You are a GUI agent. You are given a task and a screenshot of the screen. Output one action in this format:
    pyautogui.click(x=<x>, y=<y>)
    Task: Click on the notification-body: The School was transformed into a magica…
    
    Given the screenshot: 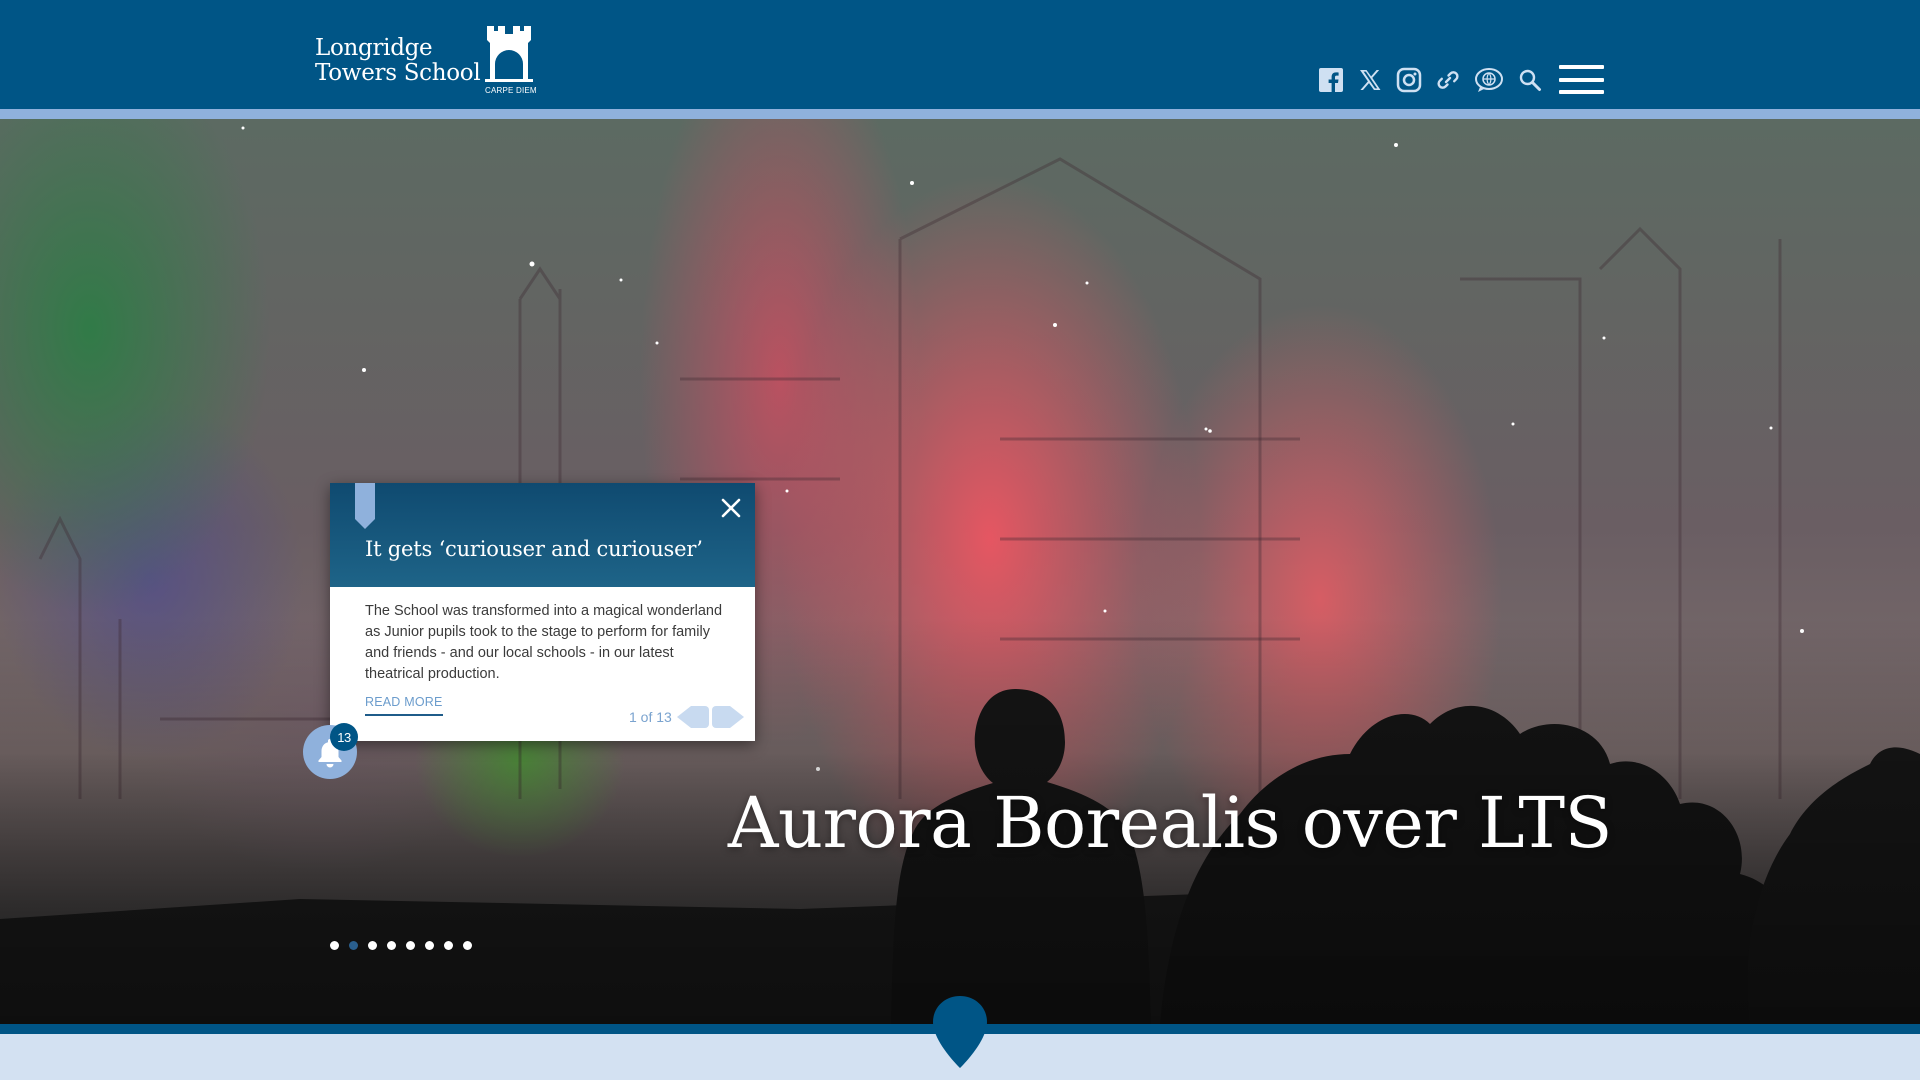 What is the action you would take?
    pyautogui.click(x=544, y=642)
    